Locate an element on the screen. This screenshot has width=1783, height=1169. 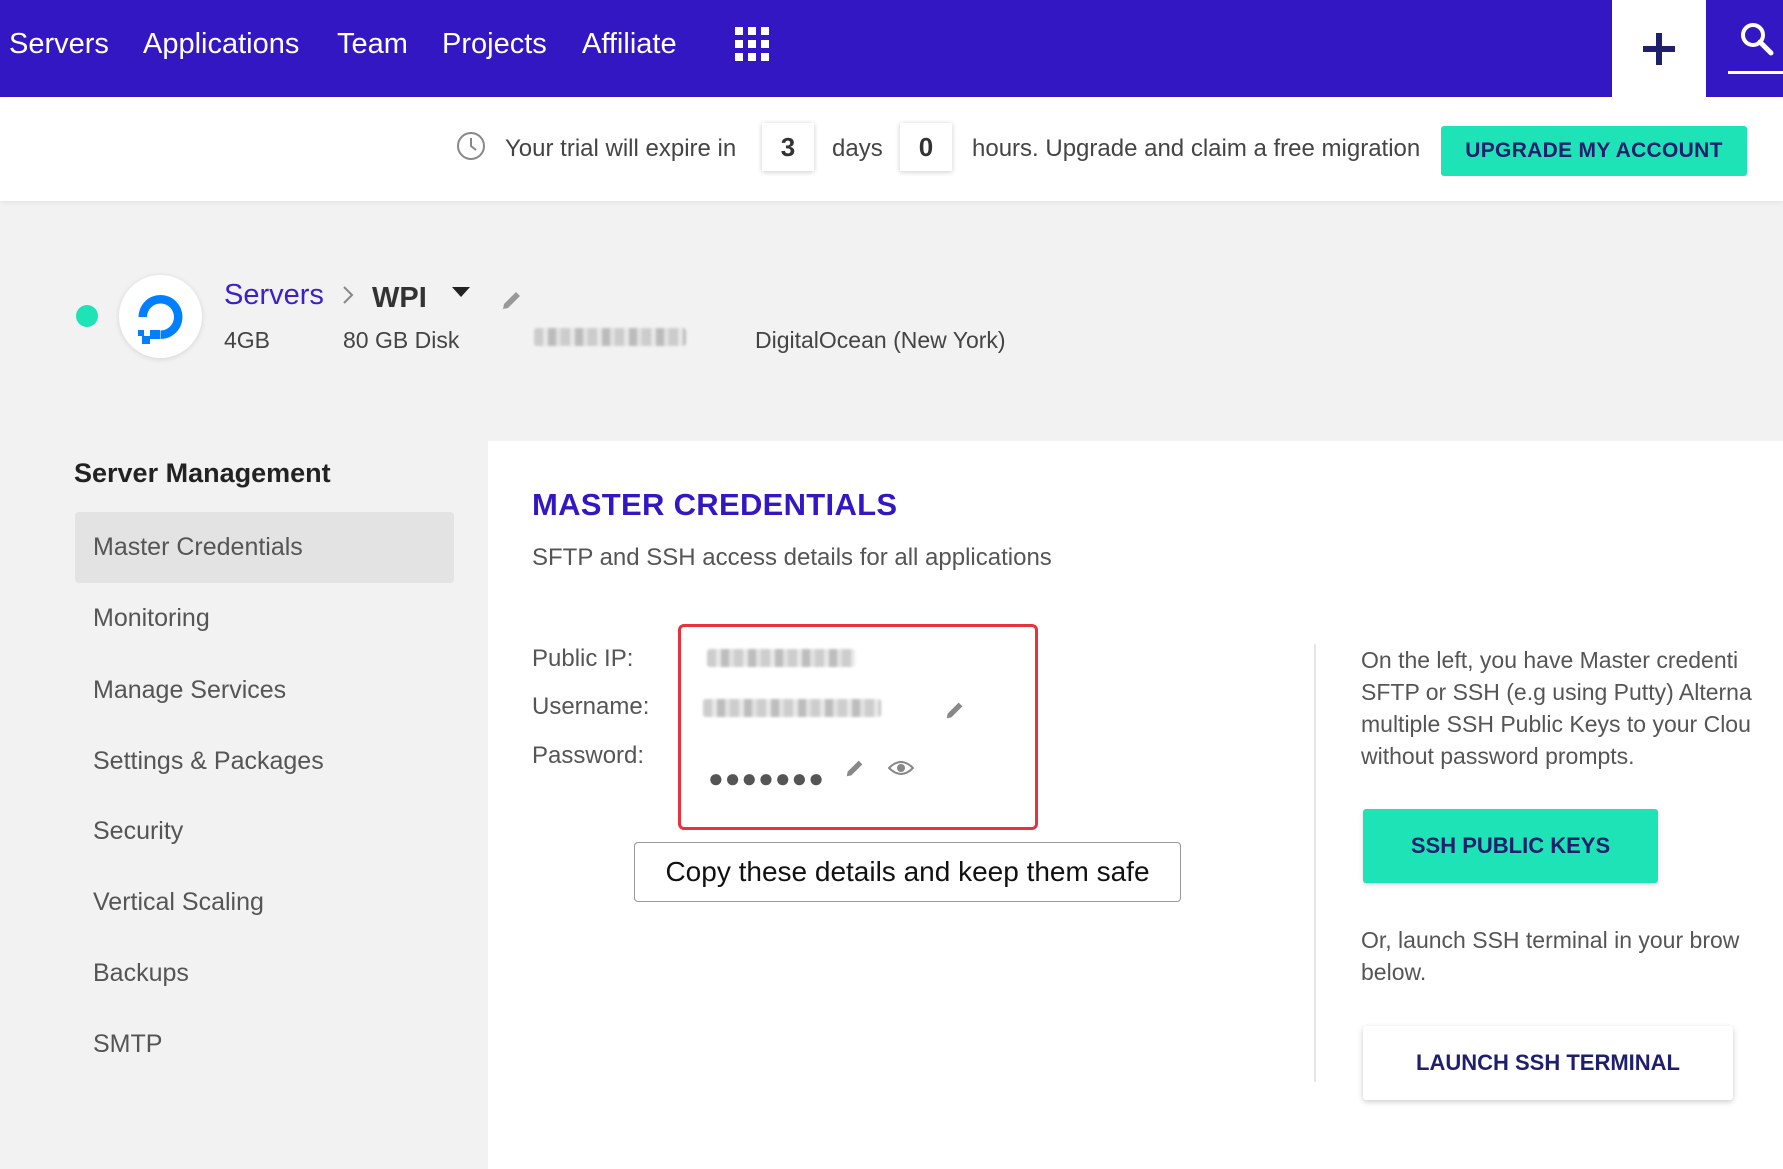
search-button is located at coordinates (1755, 48).